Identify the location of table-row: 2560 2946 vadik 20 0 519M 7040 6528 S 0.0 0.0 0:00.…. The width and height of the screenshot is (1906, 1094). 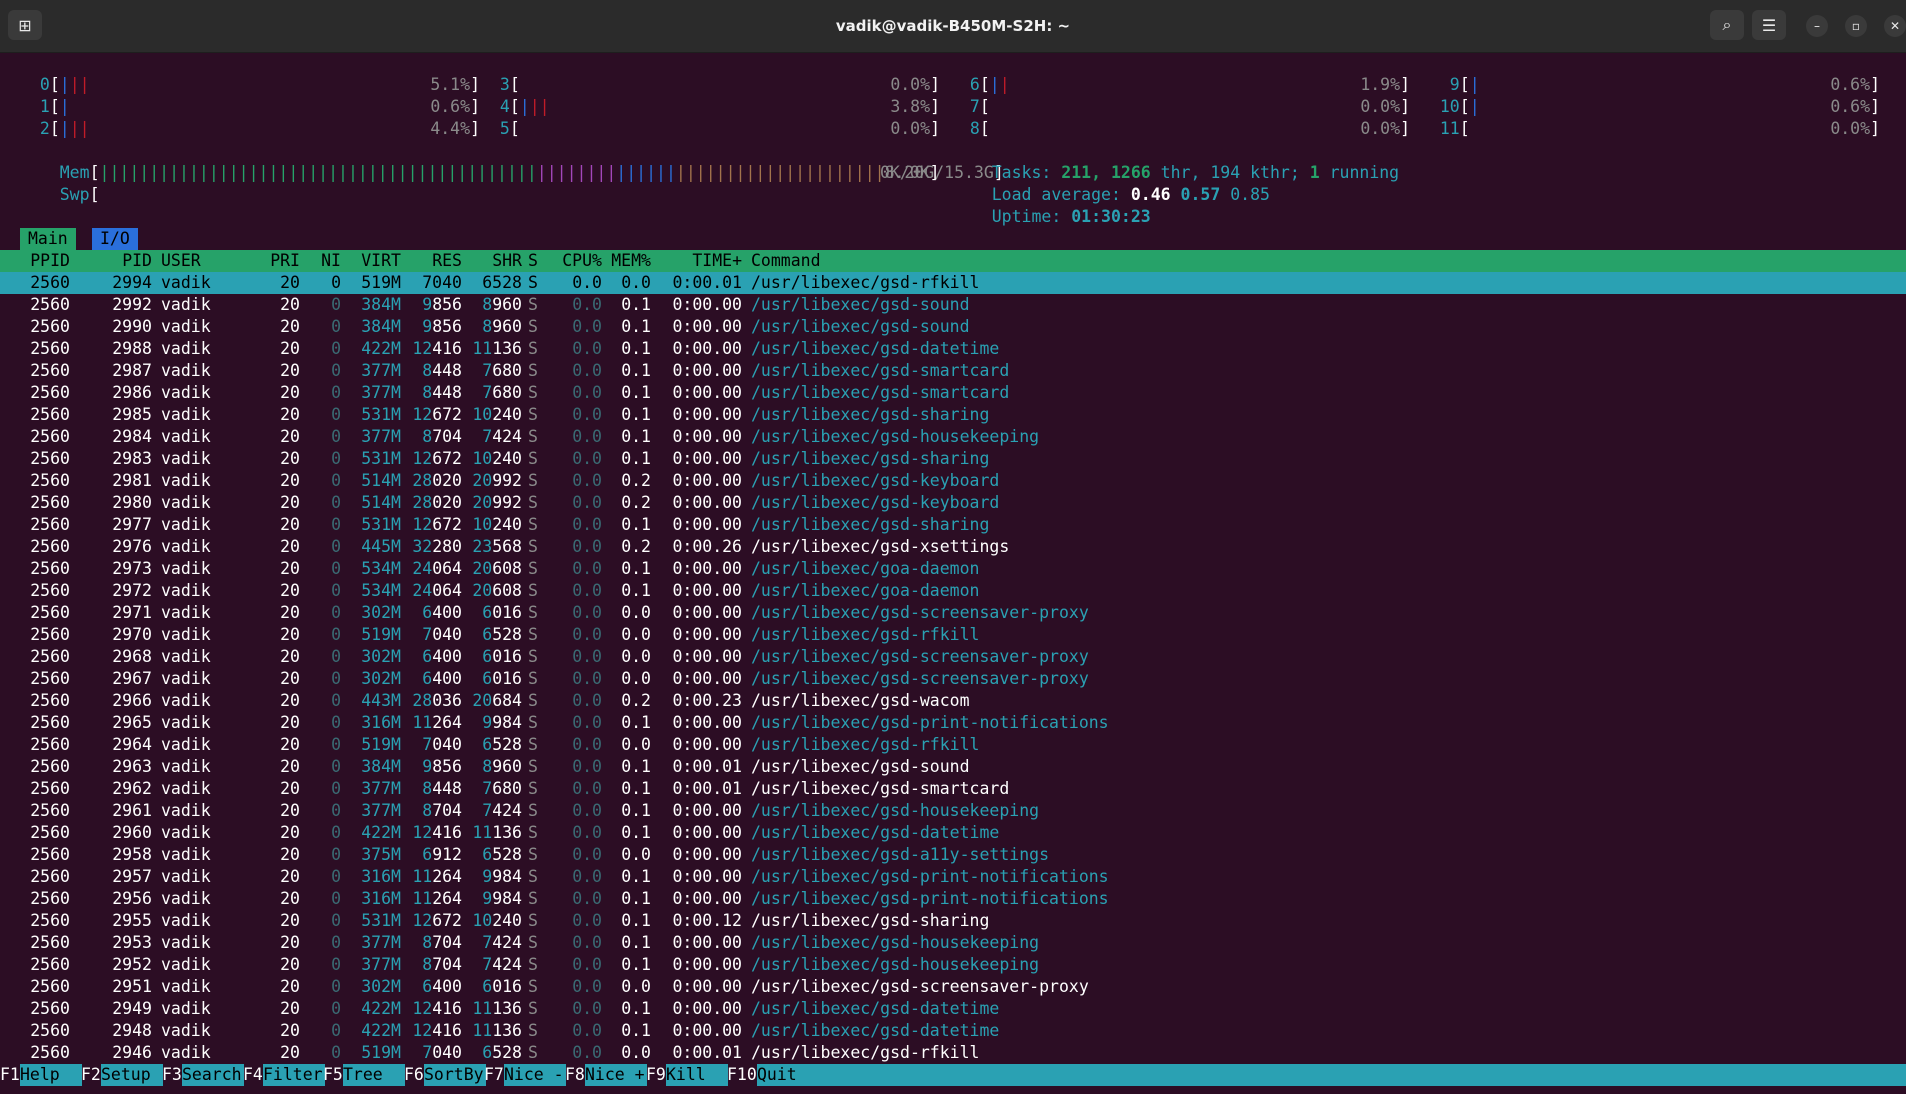
(953, 1053).